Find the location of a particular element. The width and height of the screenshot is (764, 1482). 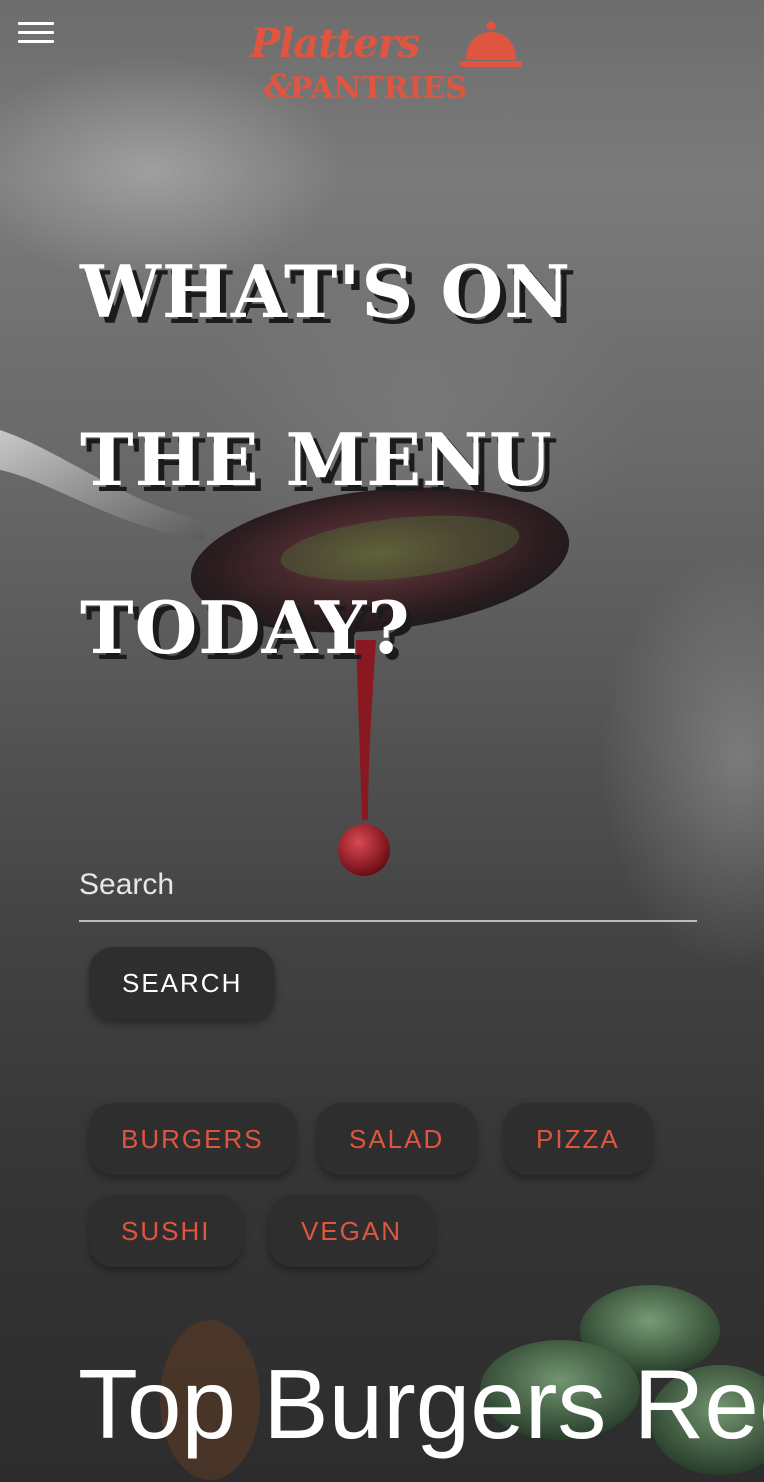

search-field is located at coordinates (388, 886).